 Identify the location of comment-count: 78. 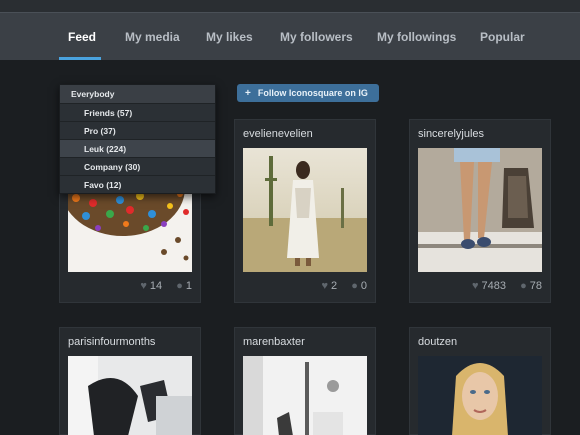
(535, 286).